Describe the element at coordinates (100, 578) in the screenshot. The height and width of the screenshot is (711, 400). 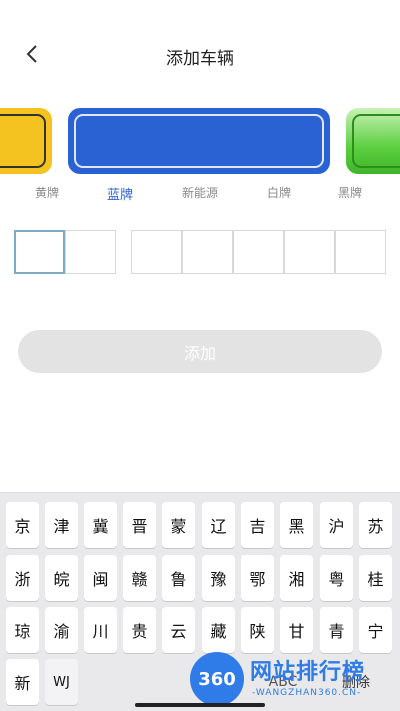
I see `key: 闽` at that location.